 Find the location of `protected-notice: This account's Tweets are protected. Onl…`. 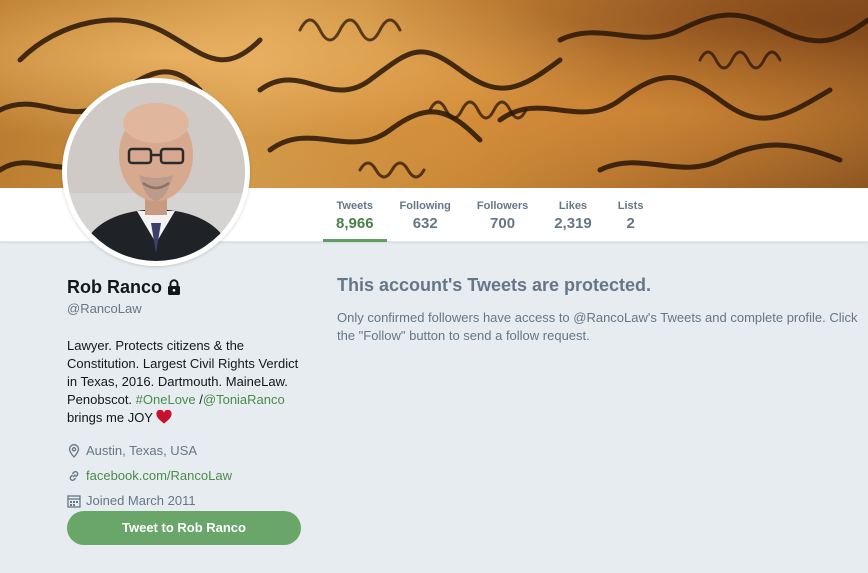

protected-notice: This account's Tweets are protected. Onl… is located at coordinates (599, 309).